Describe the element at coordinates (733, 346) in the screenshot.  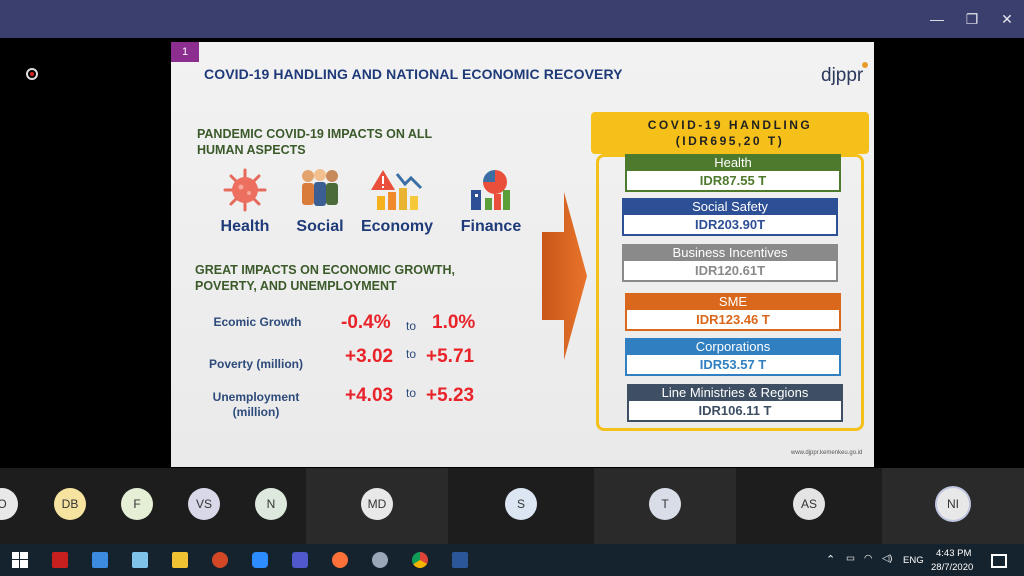
I see `item-label: Corporations` at that location.